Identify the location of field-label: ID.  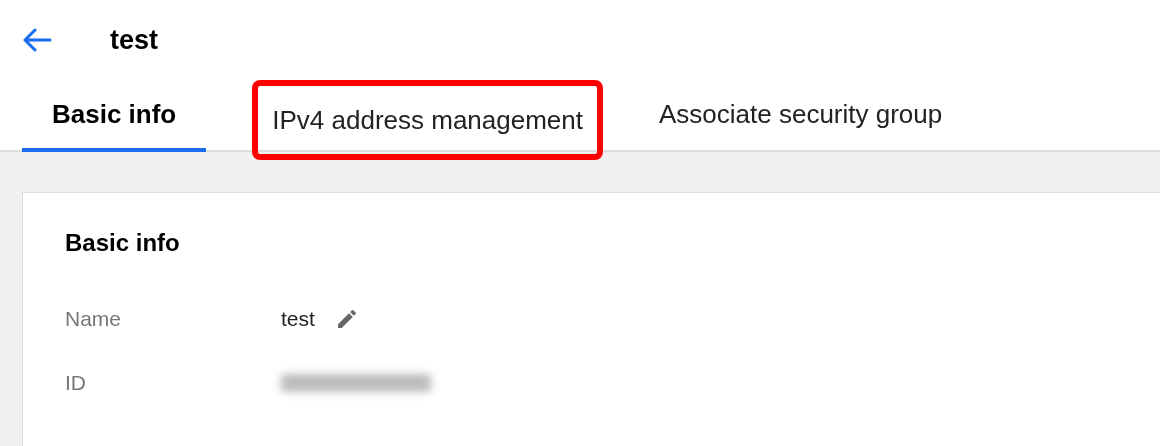
(76, 383).